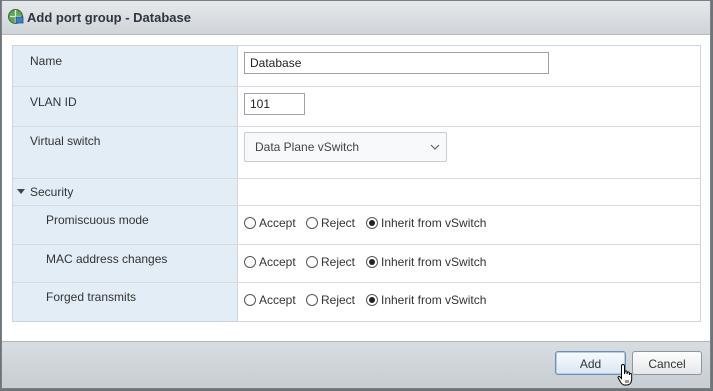 The width and height of the screenshot is (713, 391). I want to click on dialog-footer: Add Cancel, so click(356, 364).